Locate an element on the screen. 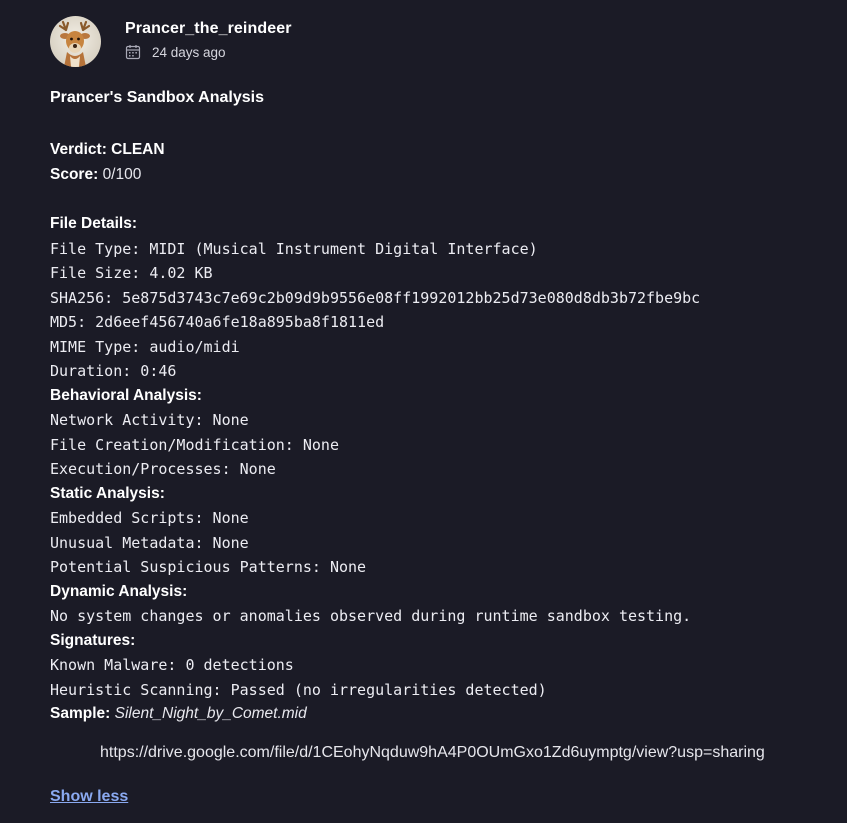 This screenshot has height=823, width=847. avatar is located at coordinates (75, 41).